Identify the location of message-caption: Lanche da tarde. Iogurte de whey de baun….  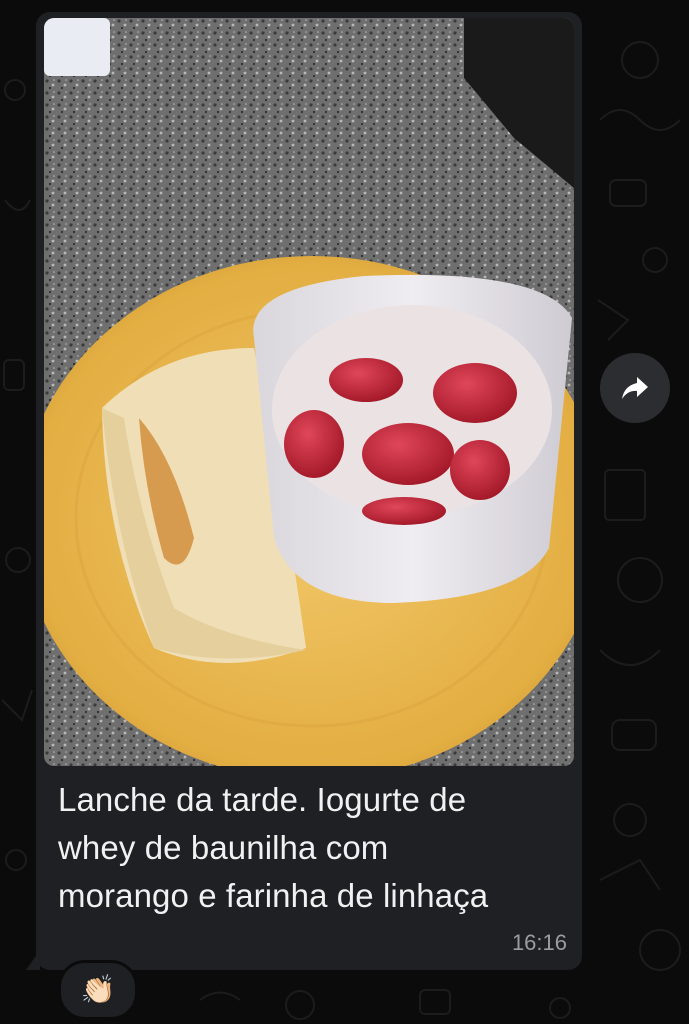
(313, 848).